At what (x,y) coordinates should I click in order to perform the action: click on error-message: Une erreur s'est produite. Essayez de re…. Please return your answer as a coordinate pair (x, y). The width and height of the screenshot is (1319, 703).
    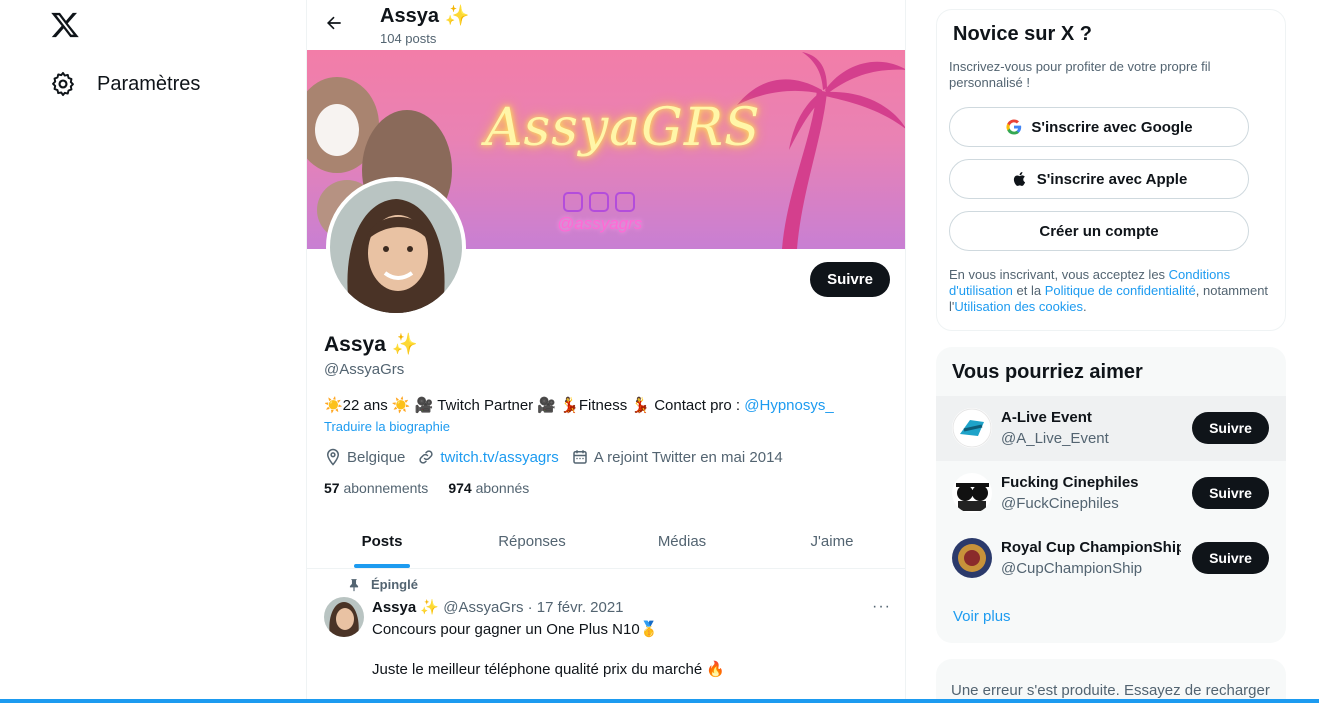
    Looking at the image, I should click on (1110, 690).